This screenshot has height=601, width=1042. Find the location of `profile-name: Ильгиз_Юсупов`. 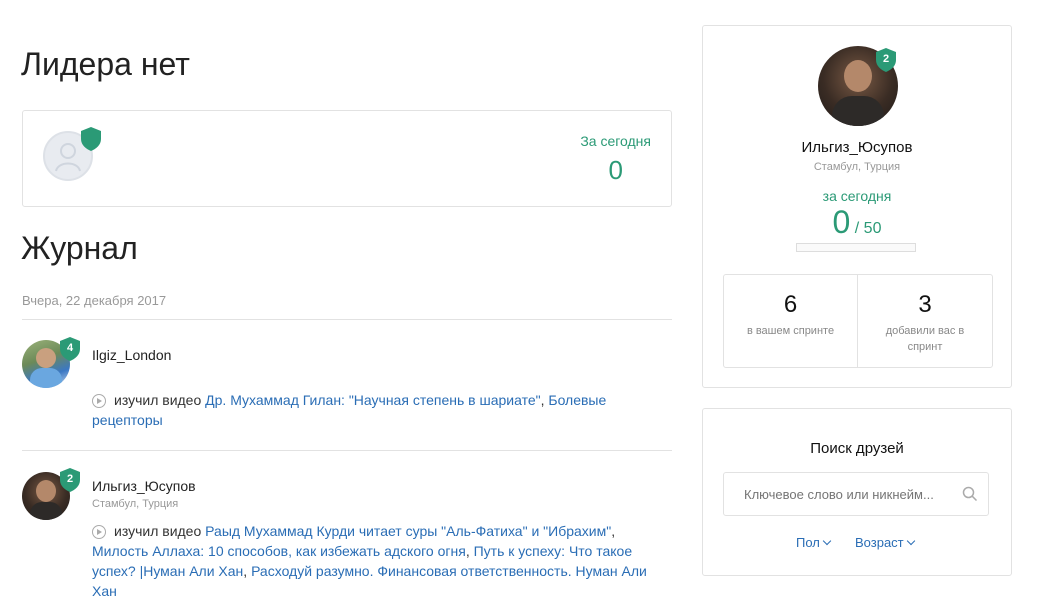

profile-name: Ильгиз_Юсупов is located at coordinates (857, 147).